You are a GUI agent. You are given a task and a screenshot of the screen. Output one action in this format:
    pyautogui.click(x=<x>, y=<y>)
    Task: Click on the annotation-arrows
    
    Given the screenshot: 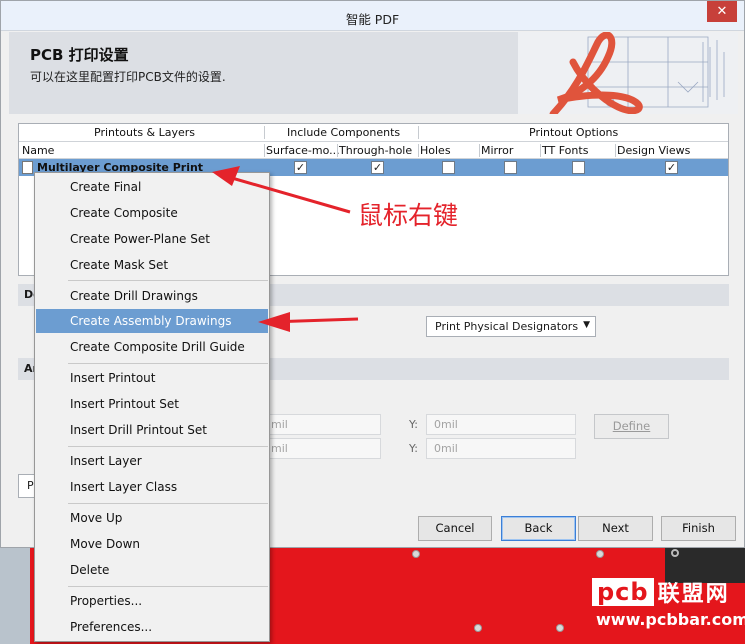 What is the action you would take?
    pyautogui.click(x=285, y=249)
    